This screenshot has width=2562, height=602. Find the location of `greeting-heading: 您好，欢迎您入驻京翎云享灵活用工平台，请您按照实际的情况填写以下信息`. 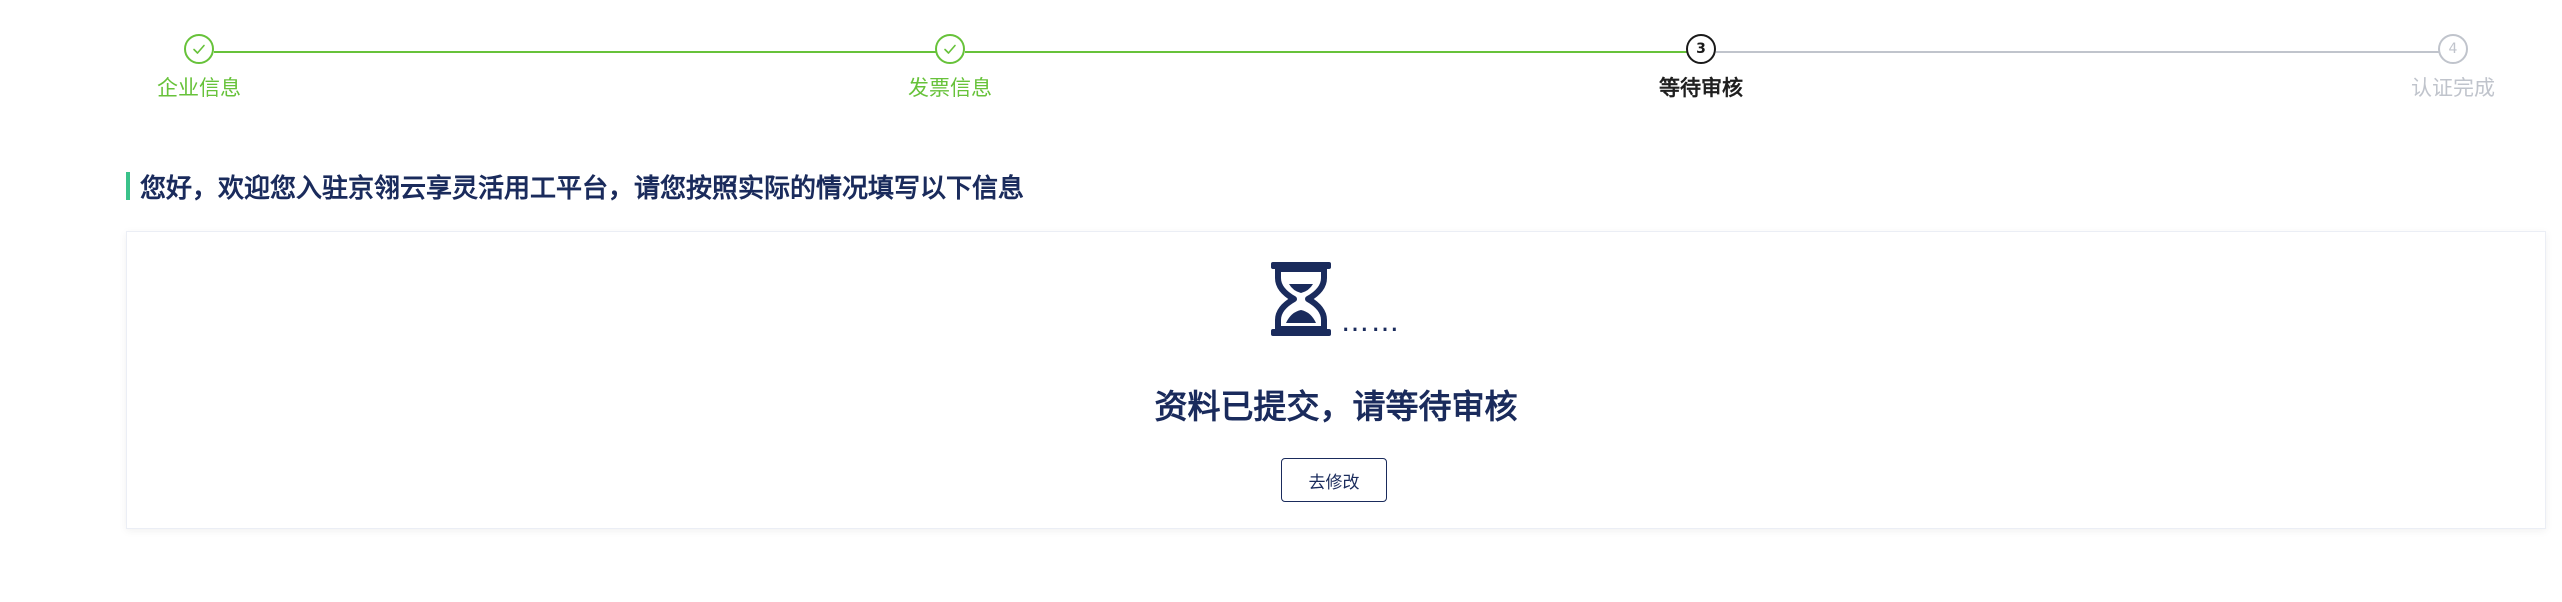

greeting-heading: 您好，欢迎您入驻京翎云享灵活用工平台，请您按照实际的情况填写以下信息 is located at coordinates (575, 187).